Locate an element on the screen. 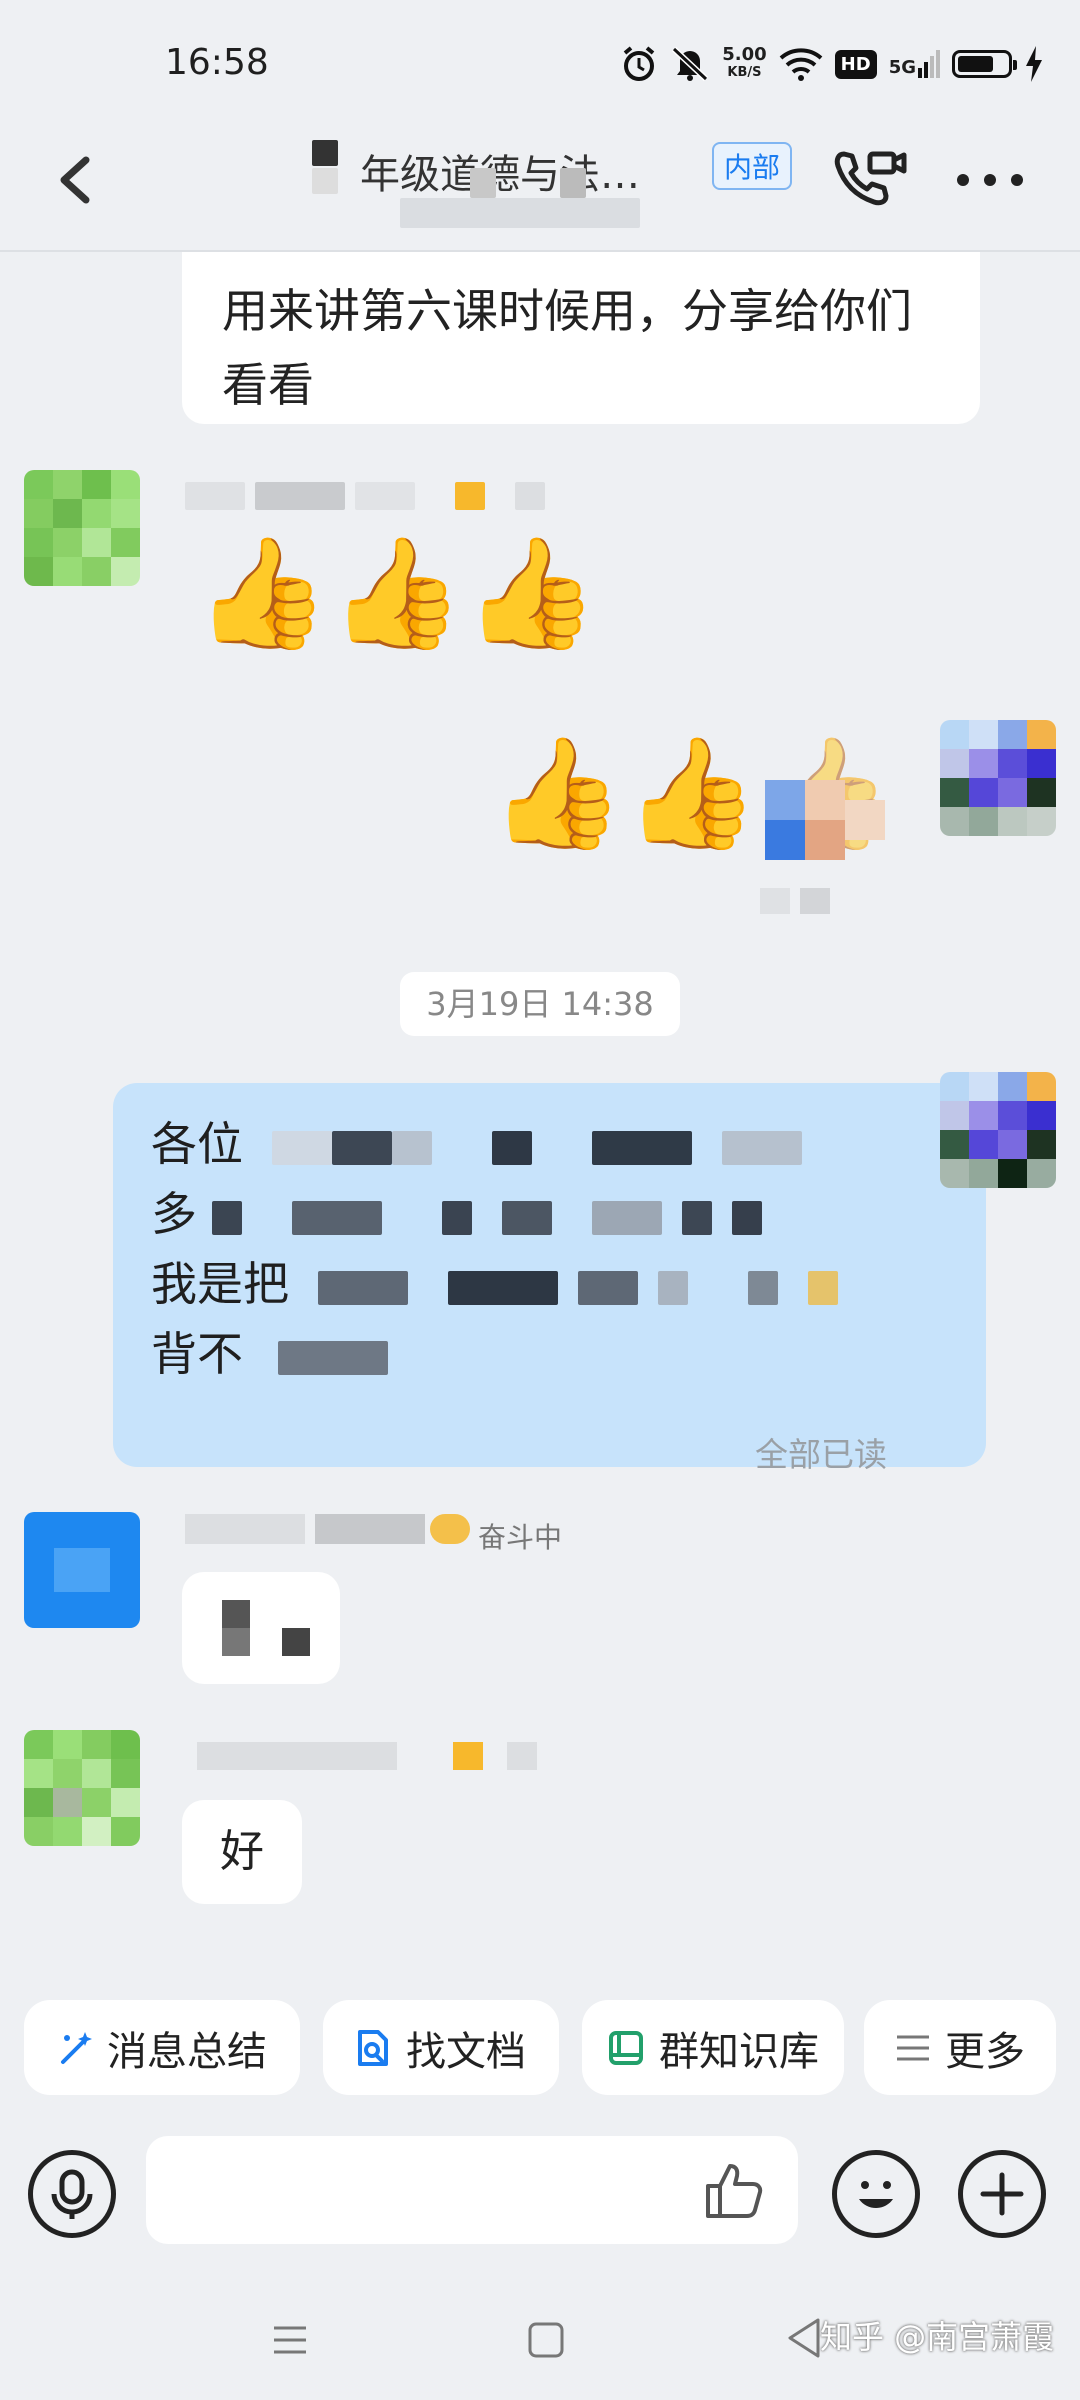  add-button is located at coordinates (1002, 2194).